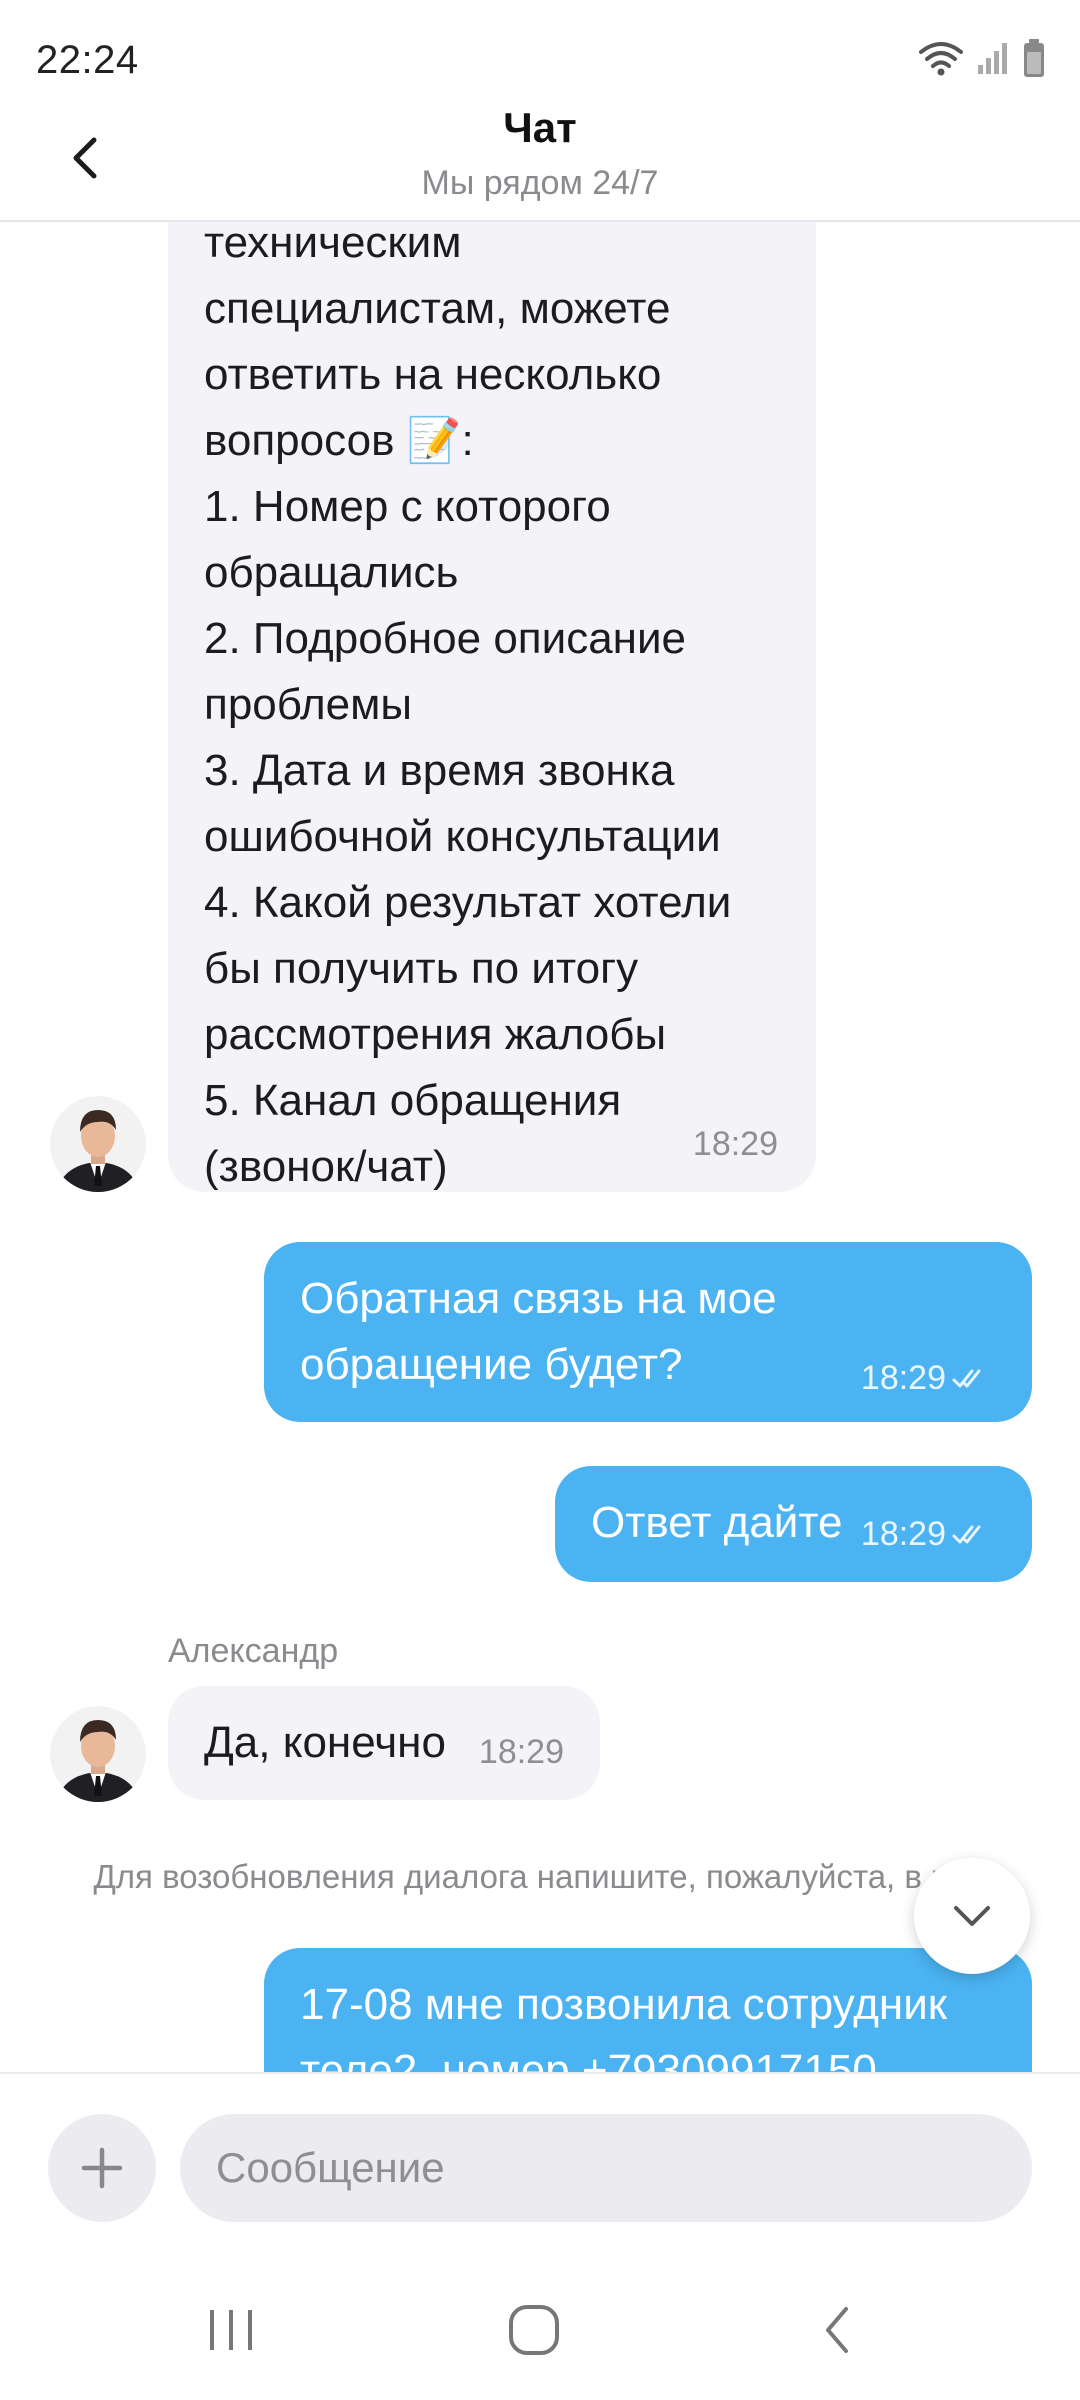 This screenshot has height=2400, width=1080. Describe the element at coordinates (384, 1743) in the screenshot. I see `incoming-message: Да, конечно 18:29` at that location.